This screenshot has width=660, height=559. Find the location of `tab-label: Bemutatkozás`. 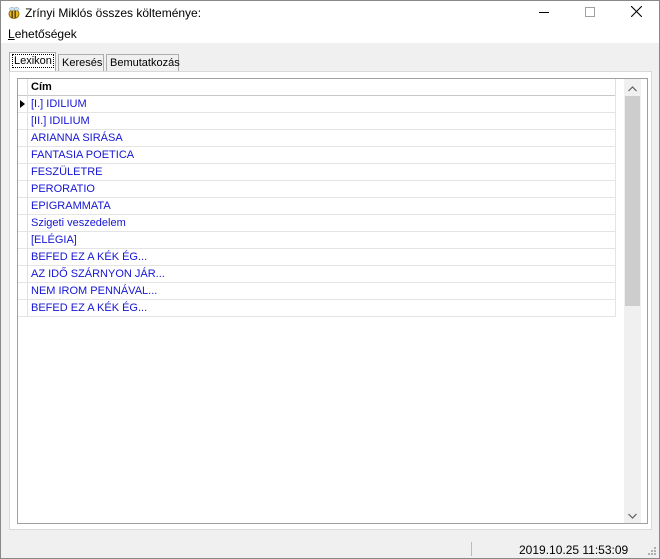

tab-label: Bemutatkozás is located at coordinates (145, 63).